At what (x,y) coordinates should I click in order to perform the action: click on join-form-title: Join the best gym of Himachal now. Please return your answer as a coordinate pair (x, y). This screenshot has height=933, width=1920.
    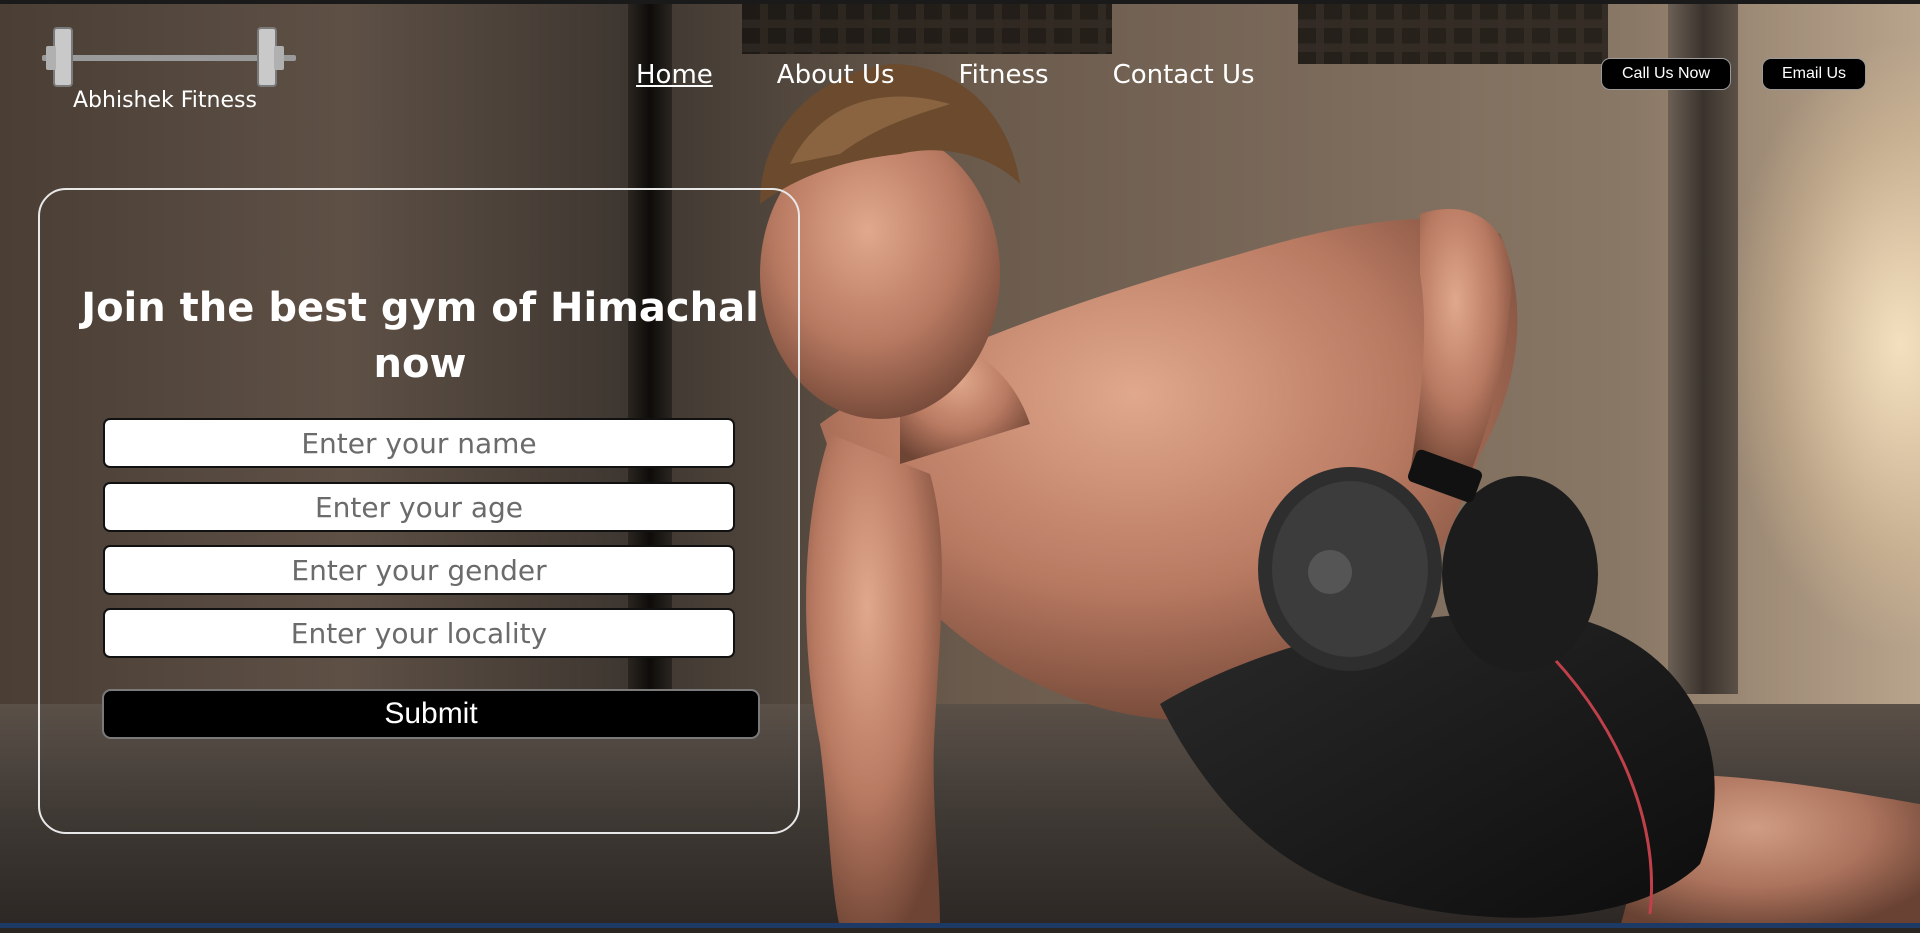
    Looking at the image, I should click on (420, 336).